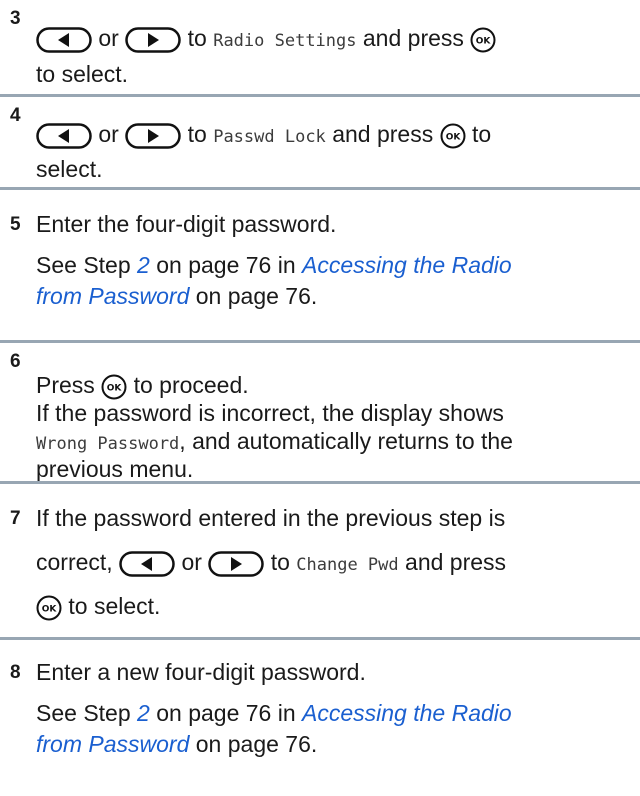  Describe the element at coordinates (347, 565) in the screenshot. I see `menu-item-name: Change Pwd` at that location.